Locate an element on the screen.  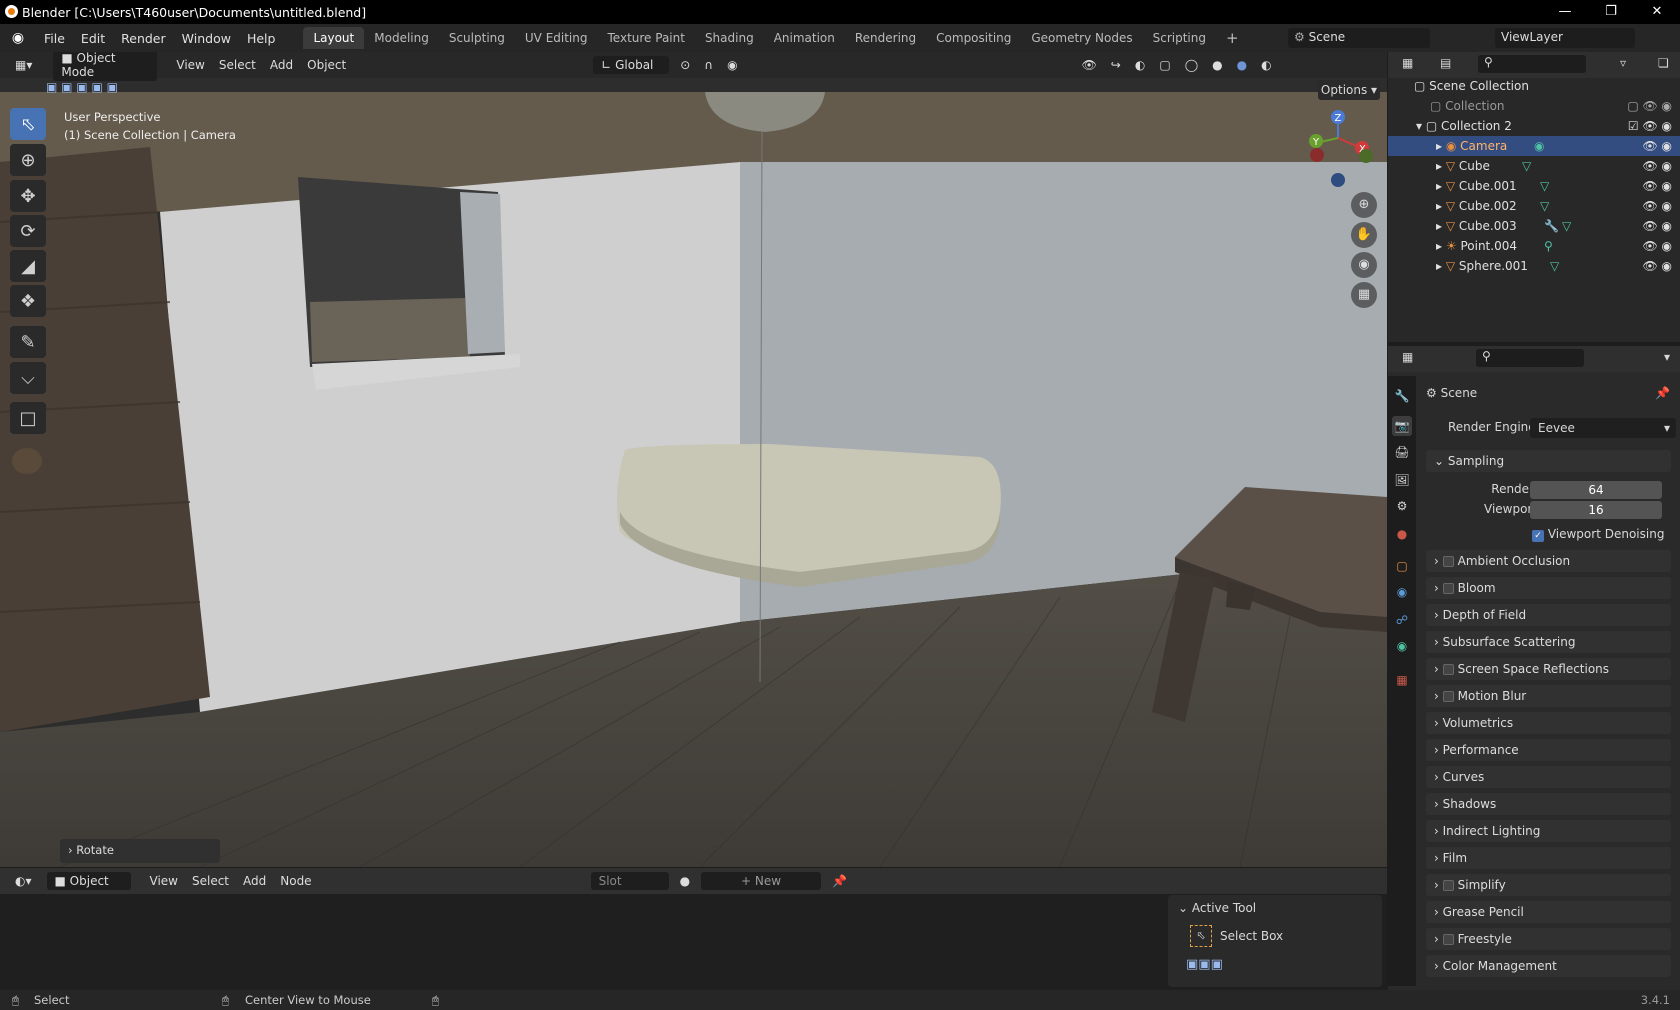
world-tab-icon: ● is located at coordinates (1402, 534).